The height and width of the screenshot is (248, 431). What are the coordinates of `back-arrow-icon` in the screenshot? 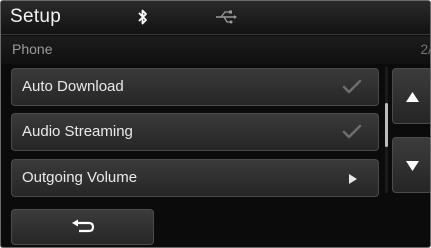 It's located at (83, 226).